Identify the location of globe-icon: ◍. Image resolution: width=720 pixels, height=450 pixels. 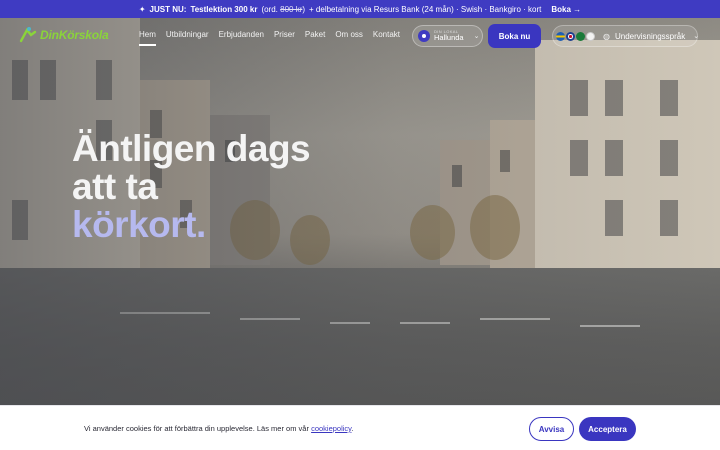
(606, 36).